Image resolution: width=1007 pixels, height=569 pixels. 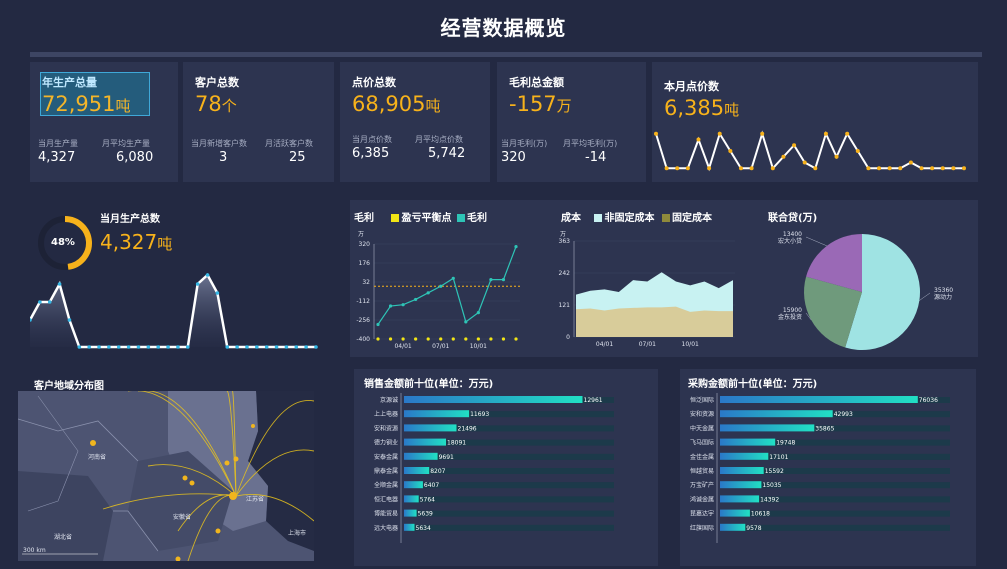 What do you see at coordinates (691, 218) in the screenshot?
I see `legend-label: 固定成本` at bounding box center [691, 218].